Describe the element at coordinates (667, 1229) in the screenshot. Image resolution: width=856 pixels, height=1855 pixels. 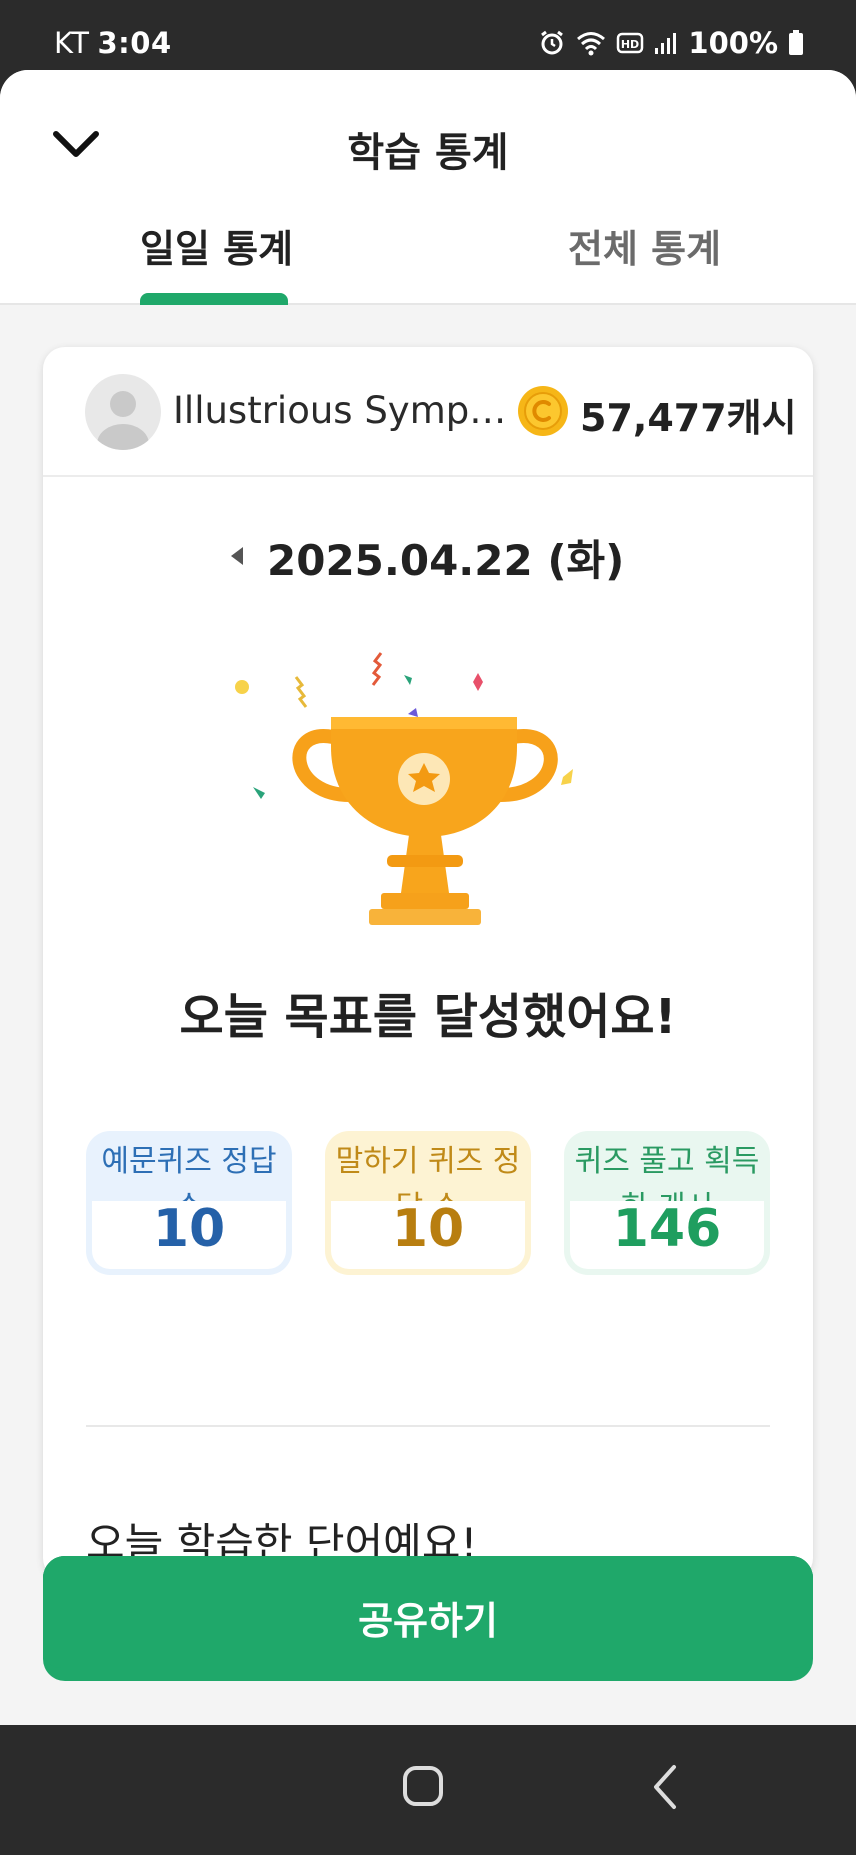
I see `stat-value: 146` at that location.